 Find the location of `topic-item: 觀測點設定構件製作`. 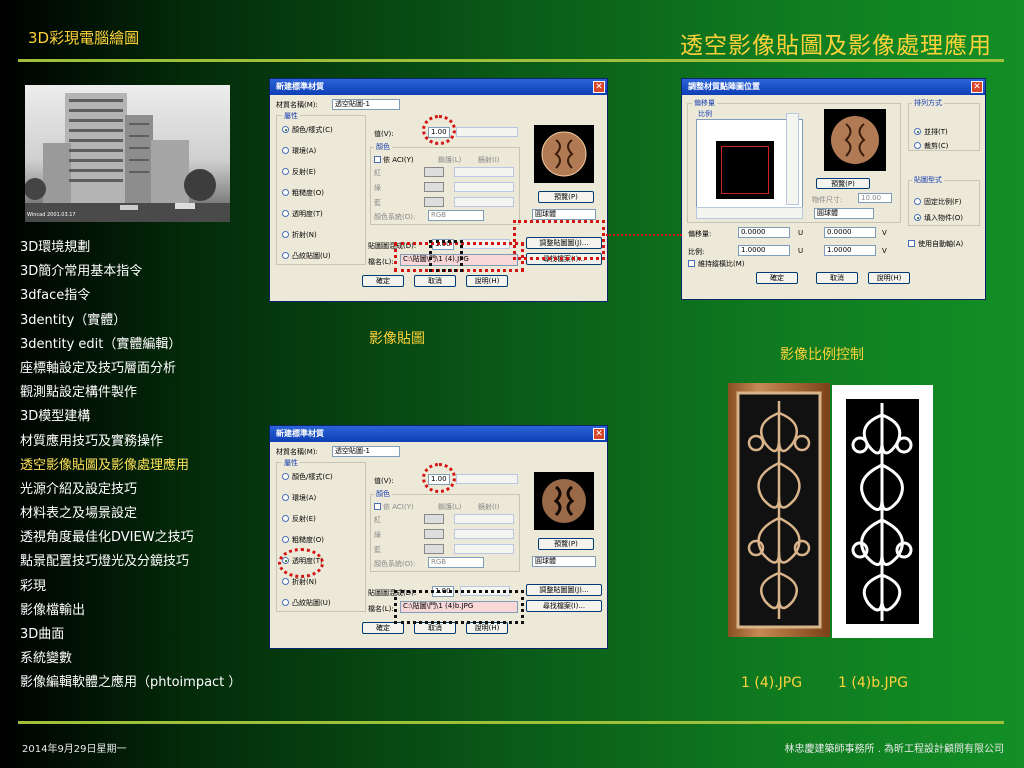

topic-item: 觀測點設定構件製作 is located at coordinates (130, 393).